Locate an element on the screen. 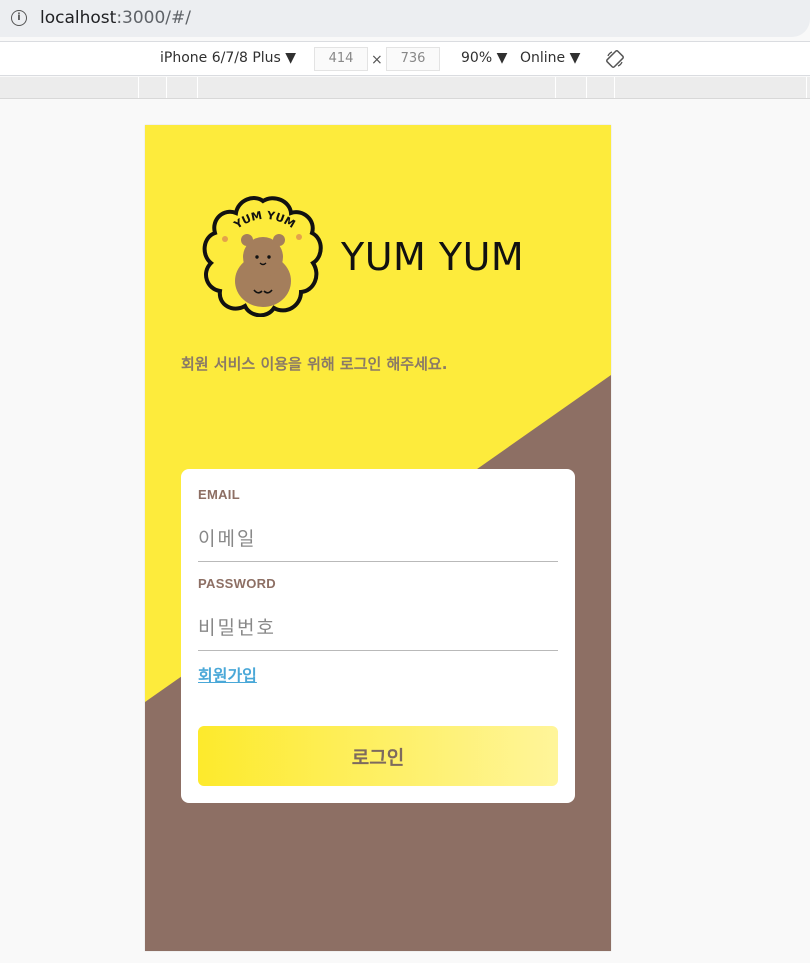  email-field is located at coordinates (378, 537).